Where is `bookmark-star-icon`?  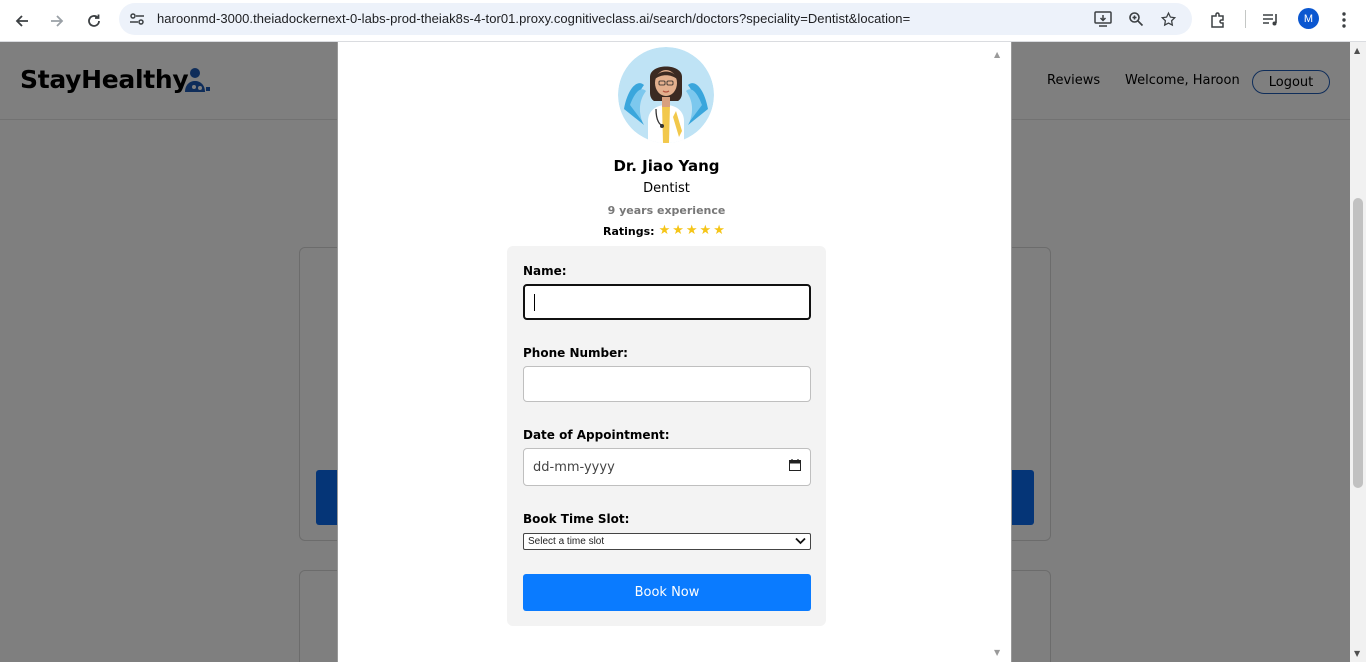
bookmark-star-icon is located at coordinates (1168, 19).